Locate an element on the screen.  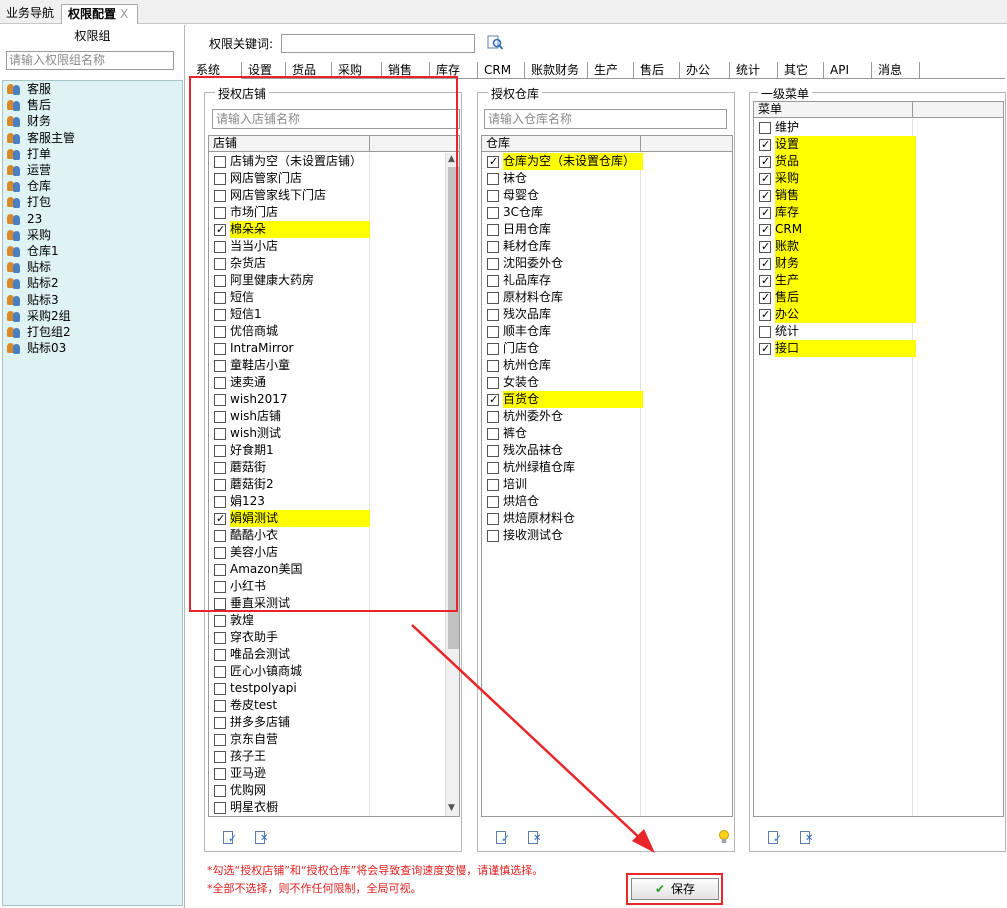
menus-row: 设置 is located at coordinates (835, 144).